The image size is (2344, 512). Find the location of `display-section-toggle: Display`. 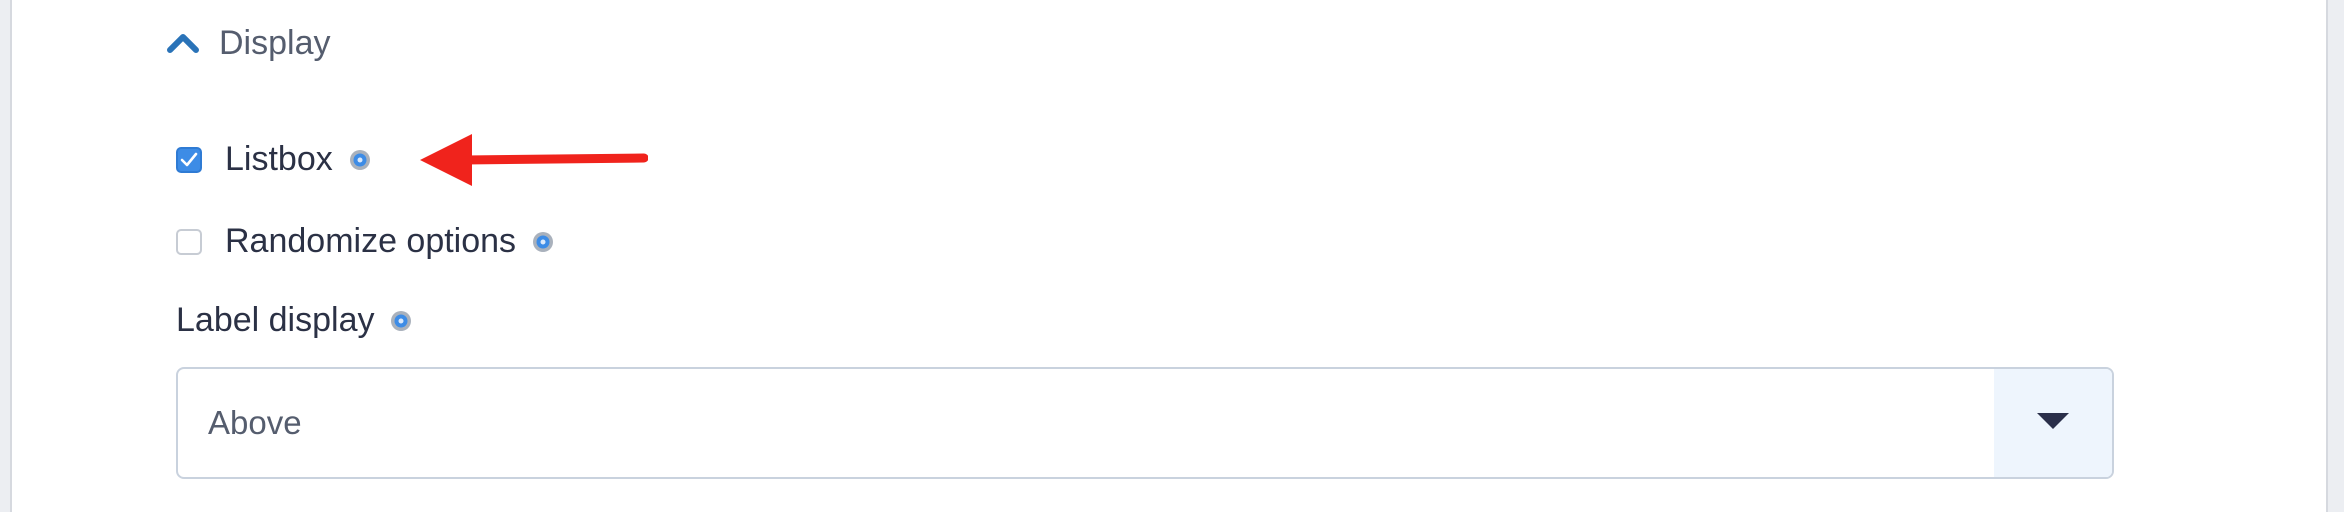

display-section-toggle: Display is located at coordinates (246, 43).